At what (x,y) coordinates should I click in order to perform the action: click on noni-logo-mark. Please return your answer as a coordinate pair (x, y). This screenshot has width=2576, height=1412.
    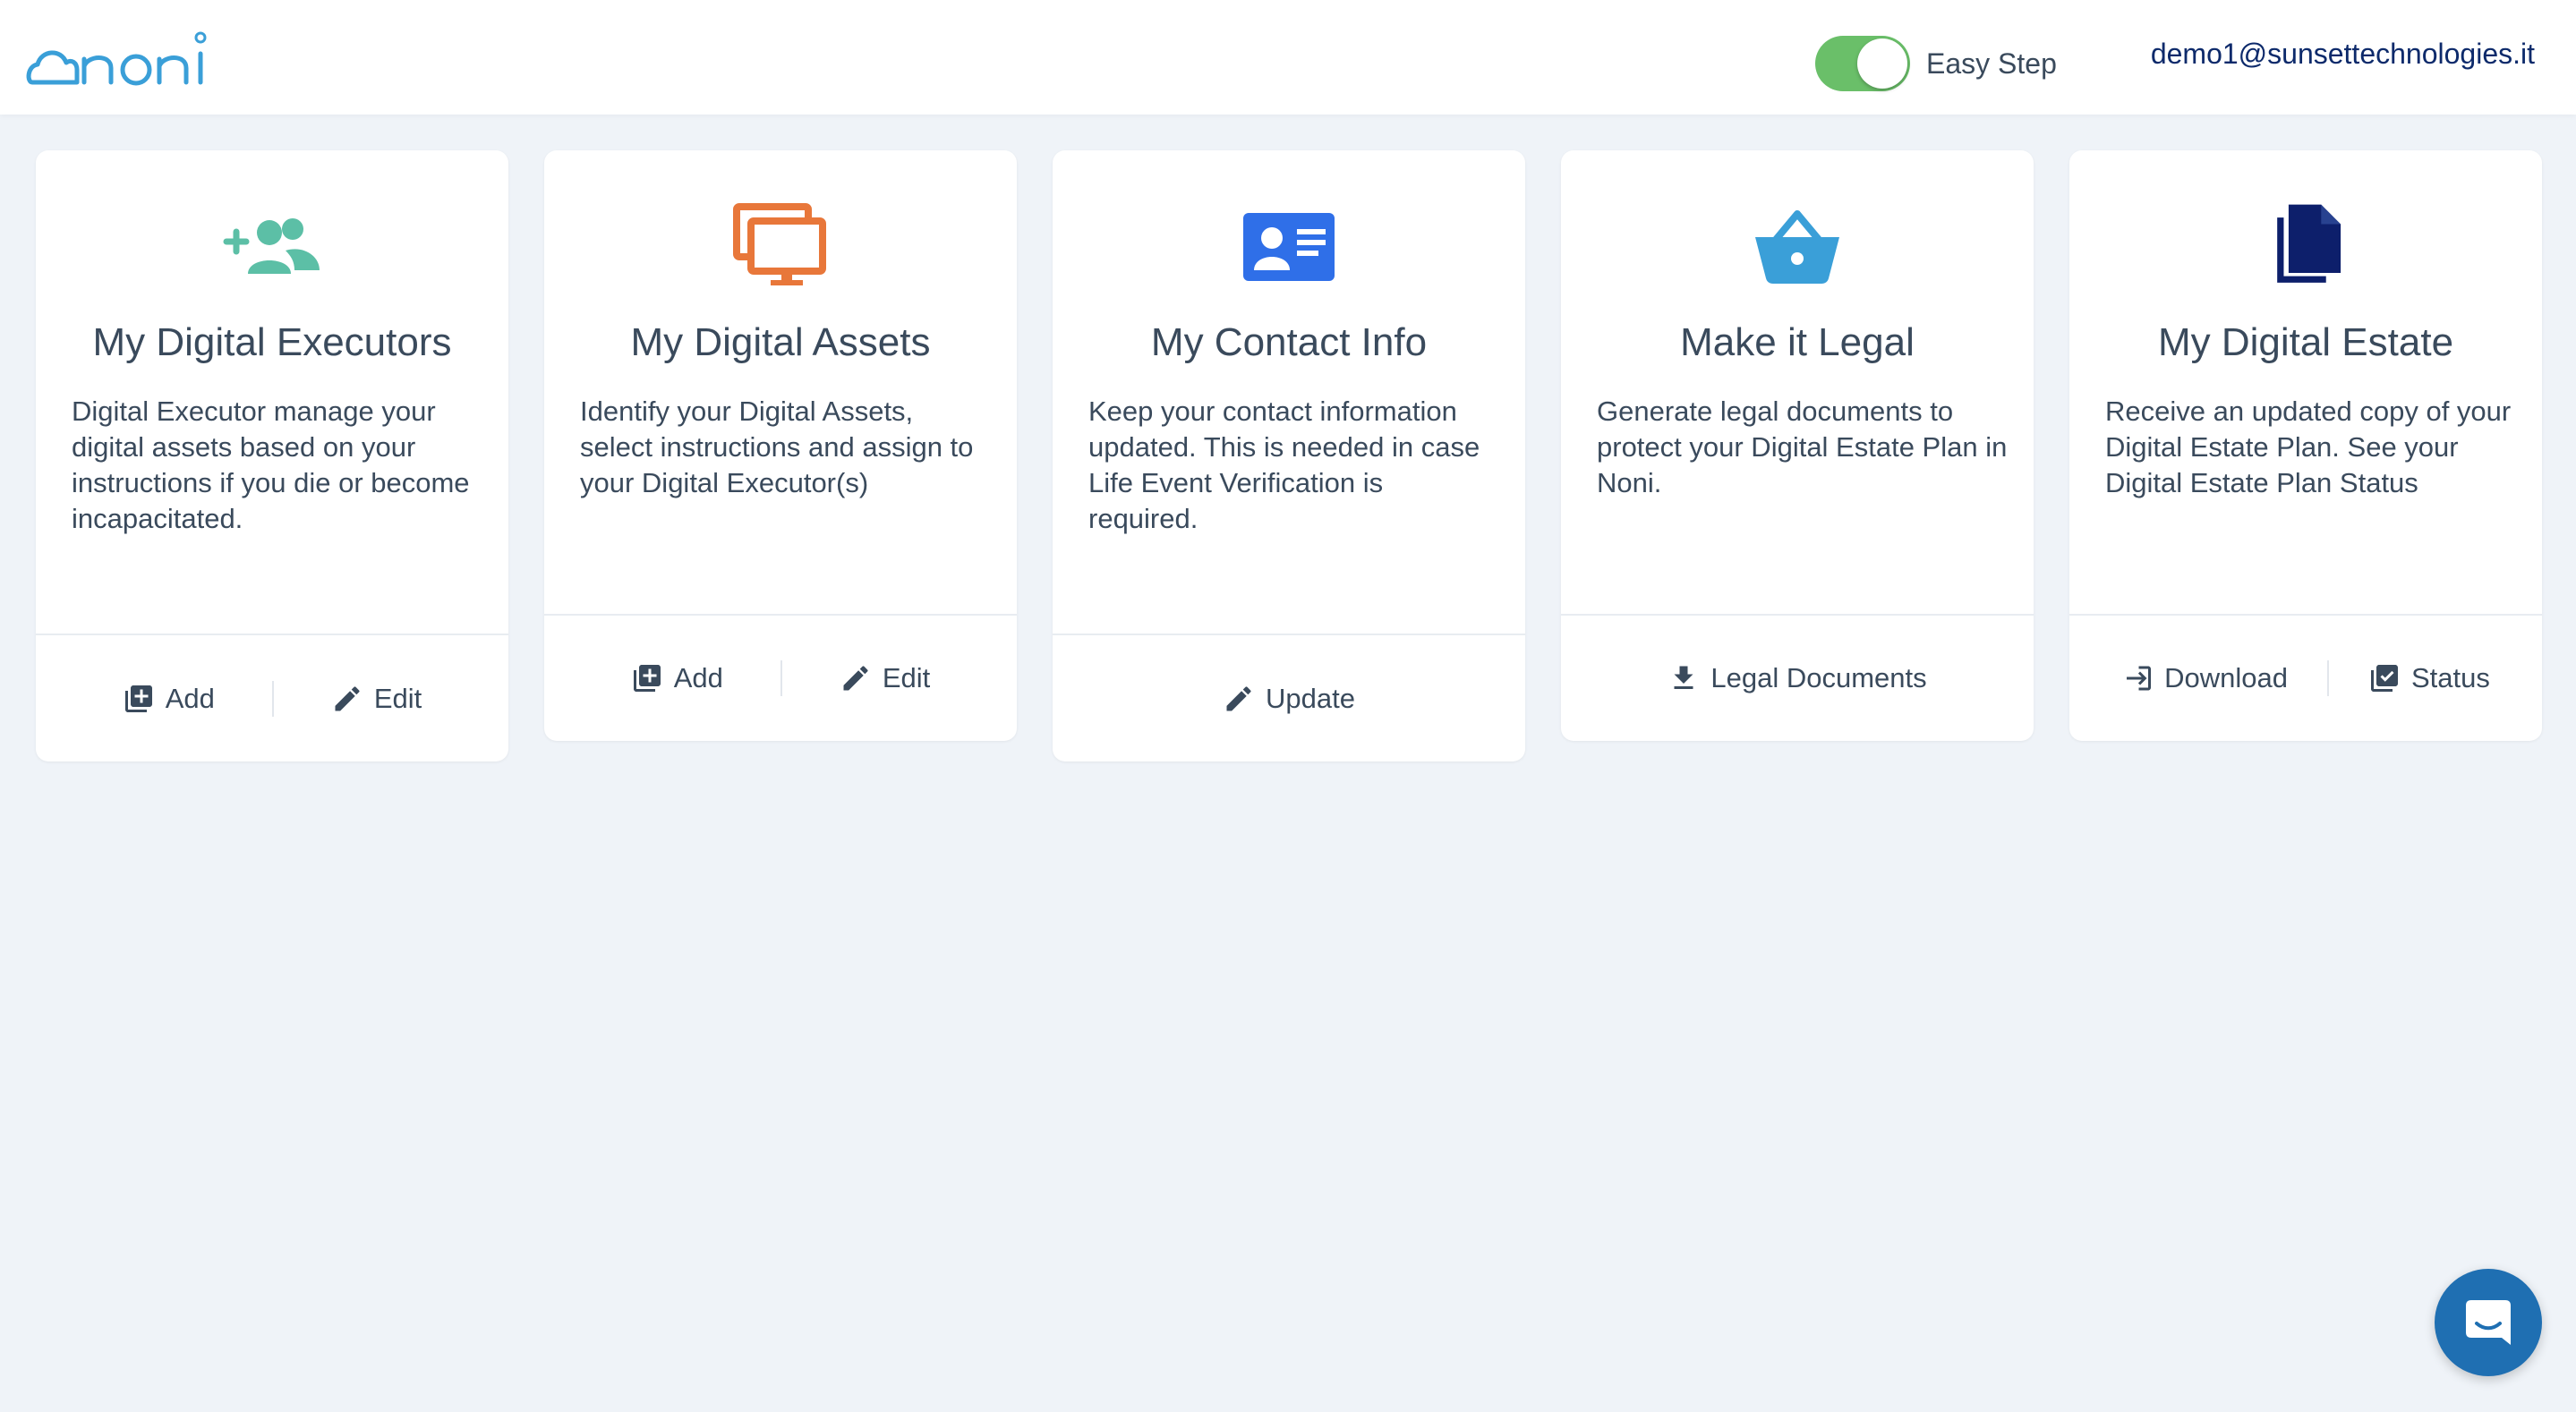
    Looking at the image, I should click on (116, 59).